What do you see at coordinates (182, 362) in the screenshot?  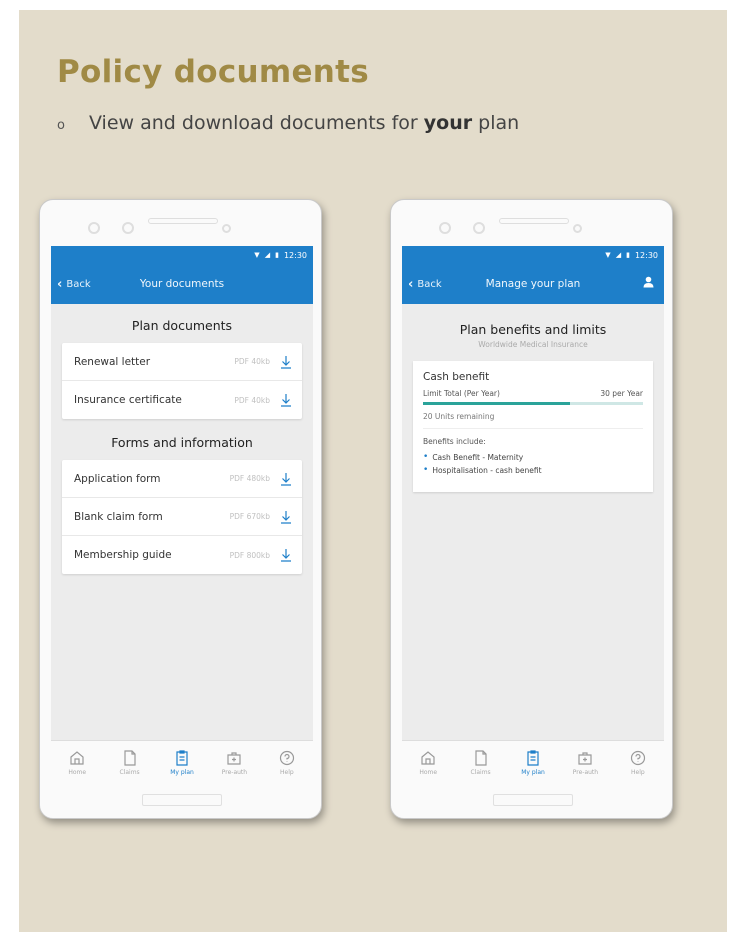 I see `document-row: Renewal letter PDF 40kb` at bounding box center [182, 362].